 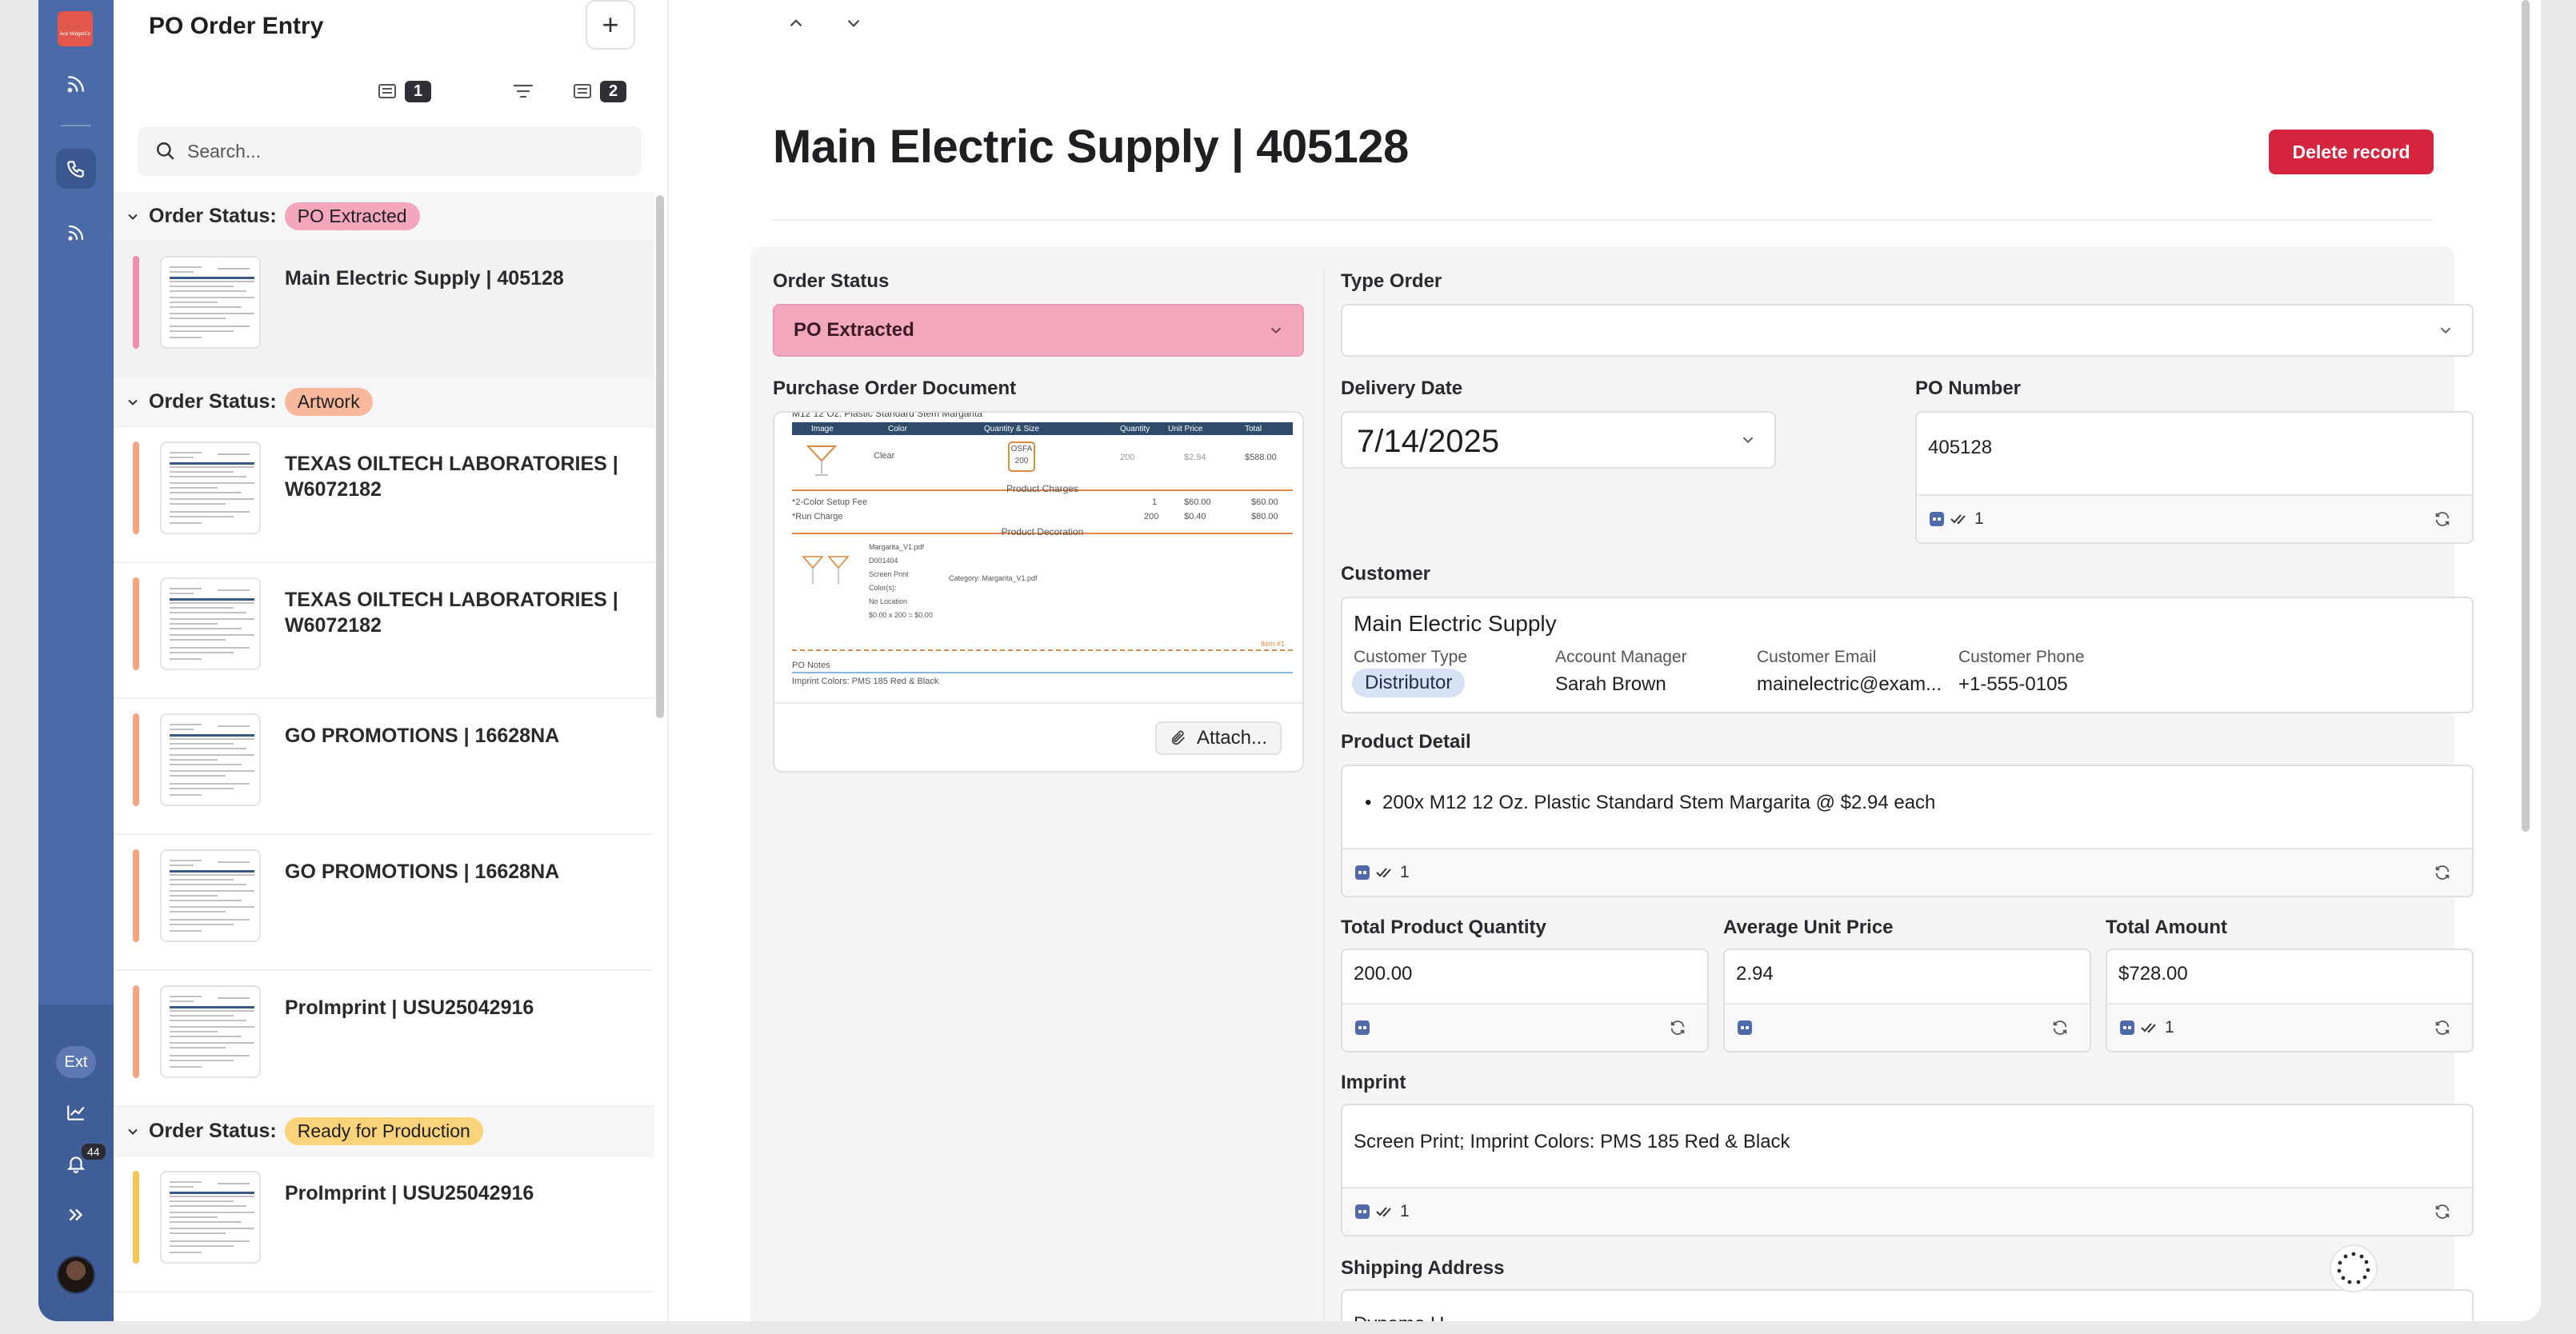 I want to click on total-amount-ai-bar: 1, so click(x=2289, y=1027).